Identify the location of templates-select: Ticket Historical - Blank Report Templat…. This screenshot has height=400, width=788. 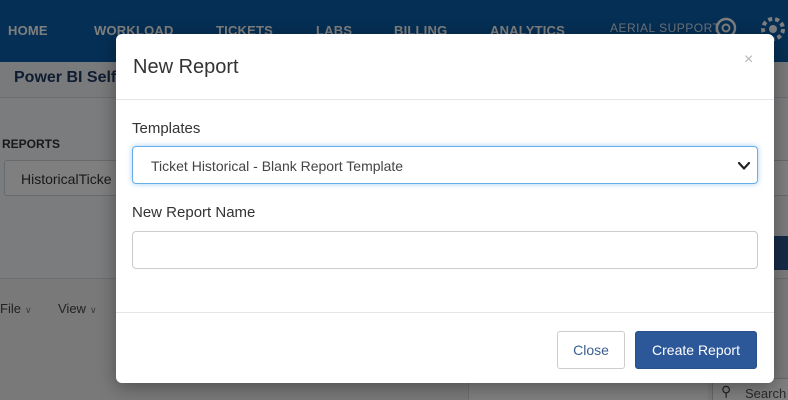
(445, 165).